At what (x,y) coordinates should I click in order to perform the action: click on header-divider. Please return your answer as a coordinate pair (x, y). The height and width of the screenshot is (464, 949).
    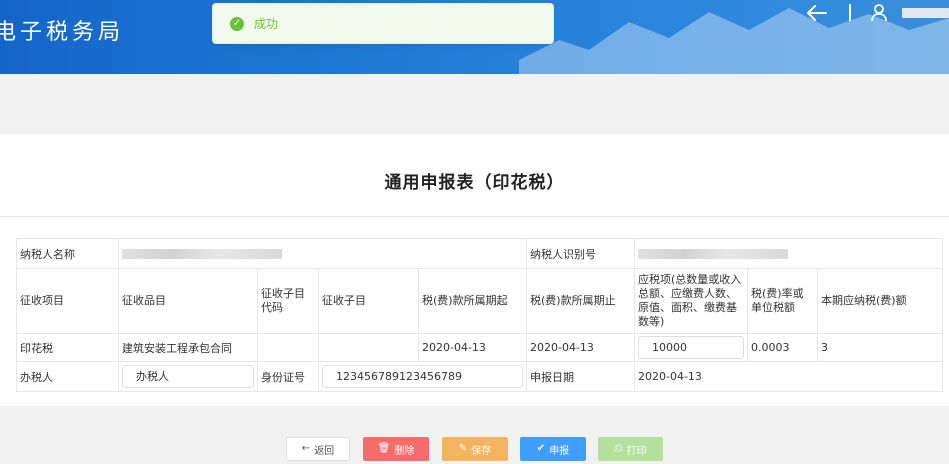
    Looking at the image, I should click on (850, 12).